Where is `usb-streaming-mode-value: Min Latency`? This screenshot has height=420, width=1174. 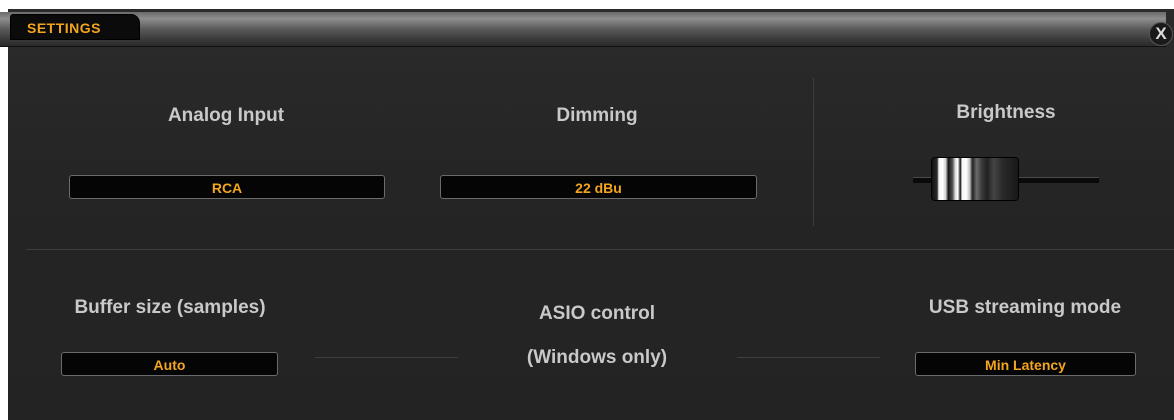
usb-streaming-mode-value: Min Latency is located at coordinates (1025, 365).